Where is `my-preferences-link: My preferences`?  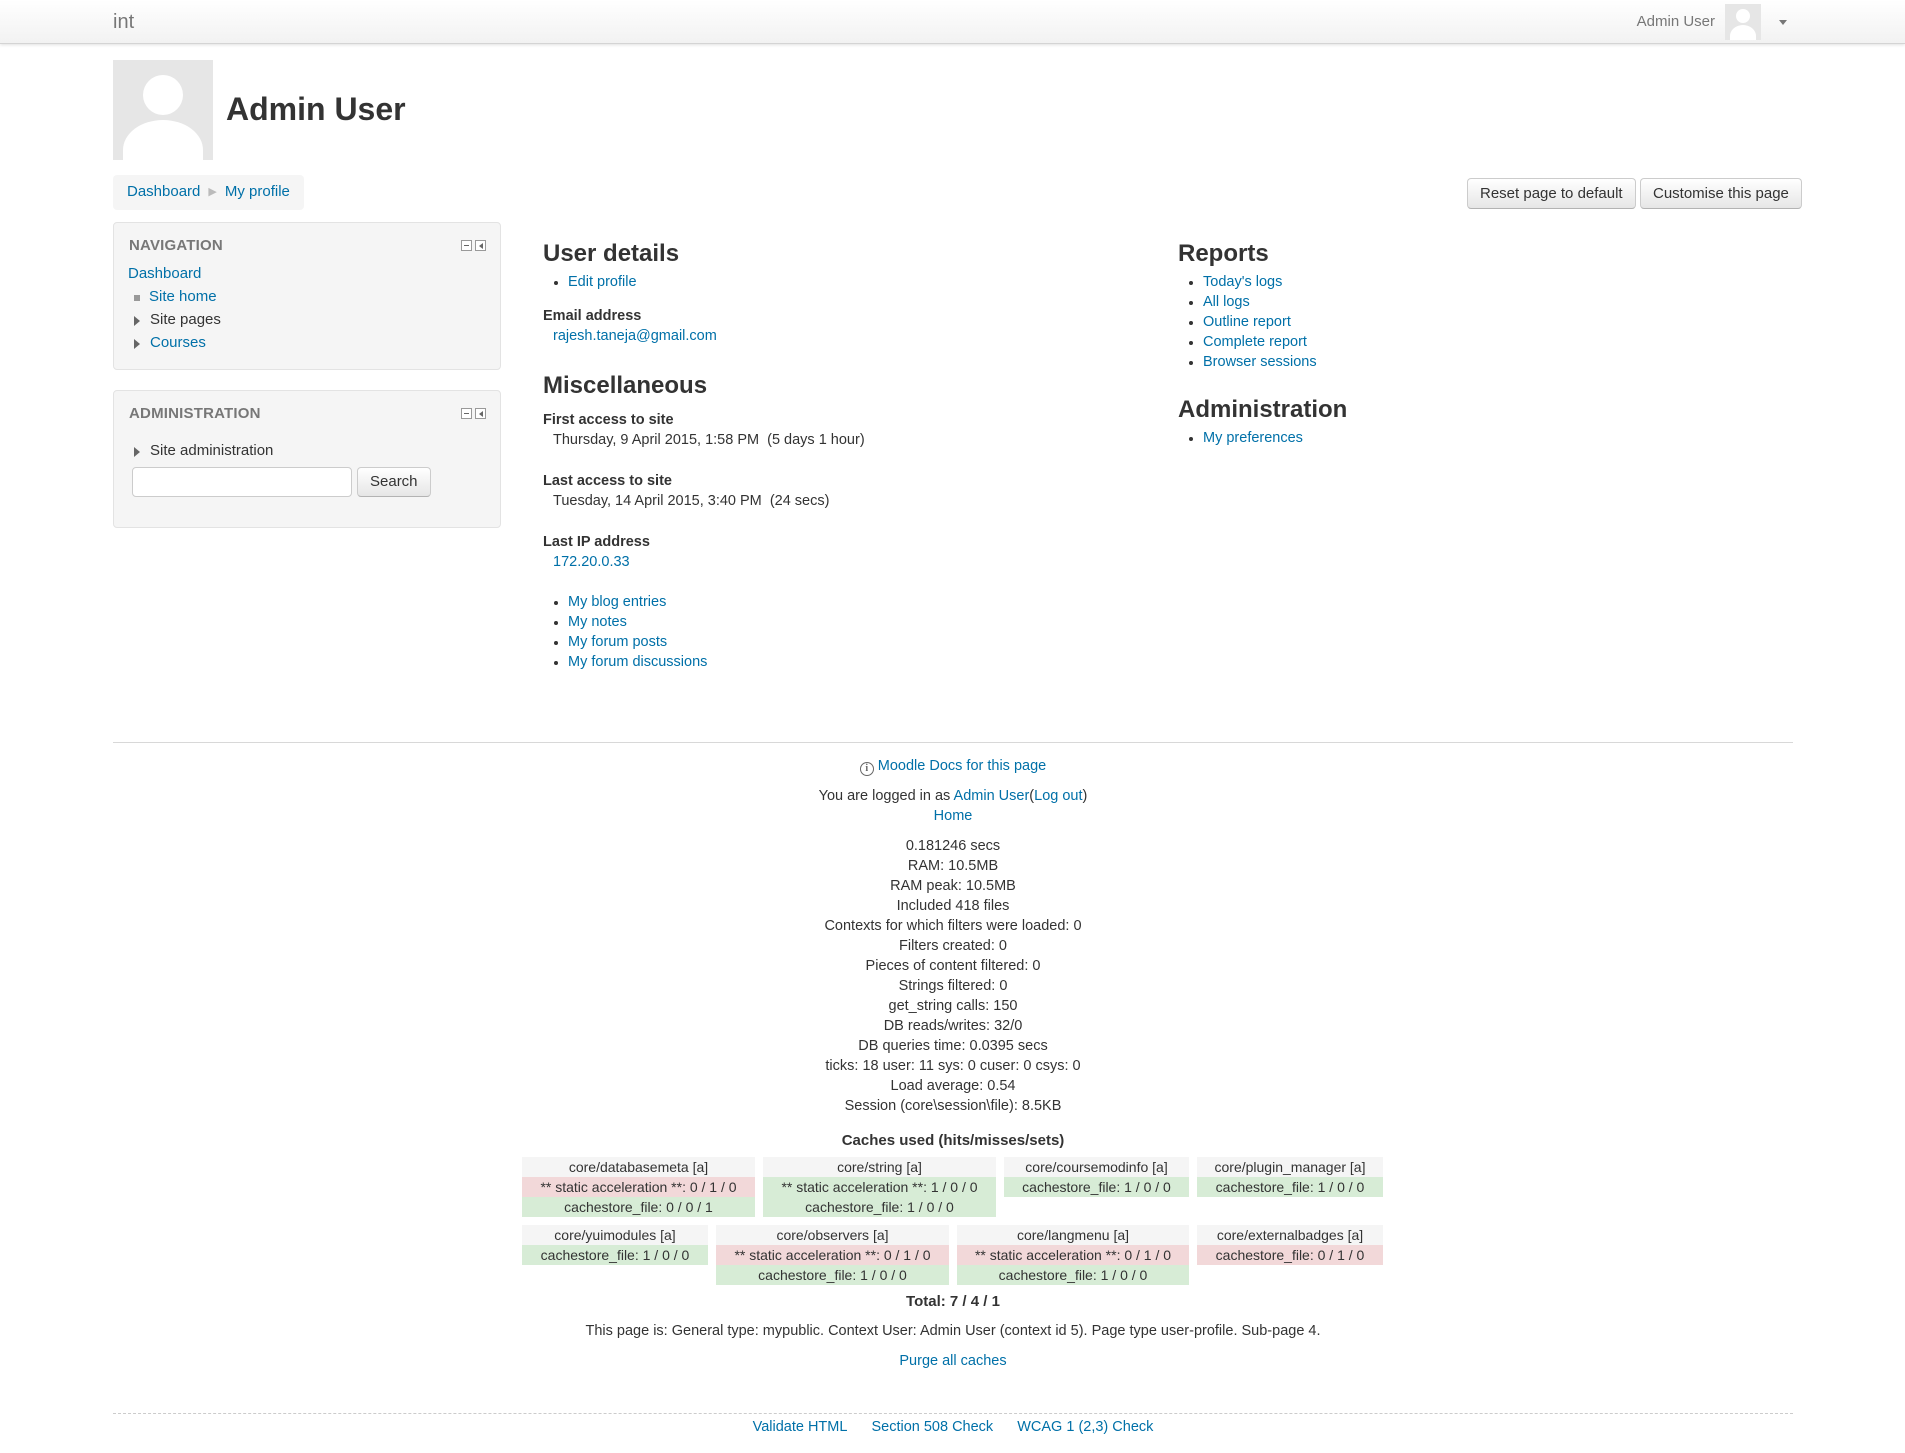
my-preferences-link: My preferences is located at coordinates (1253, 438).